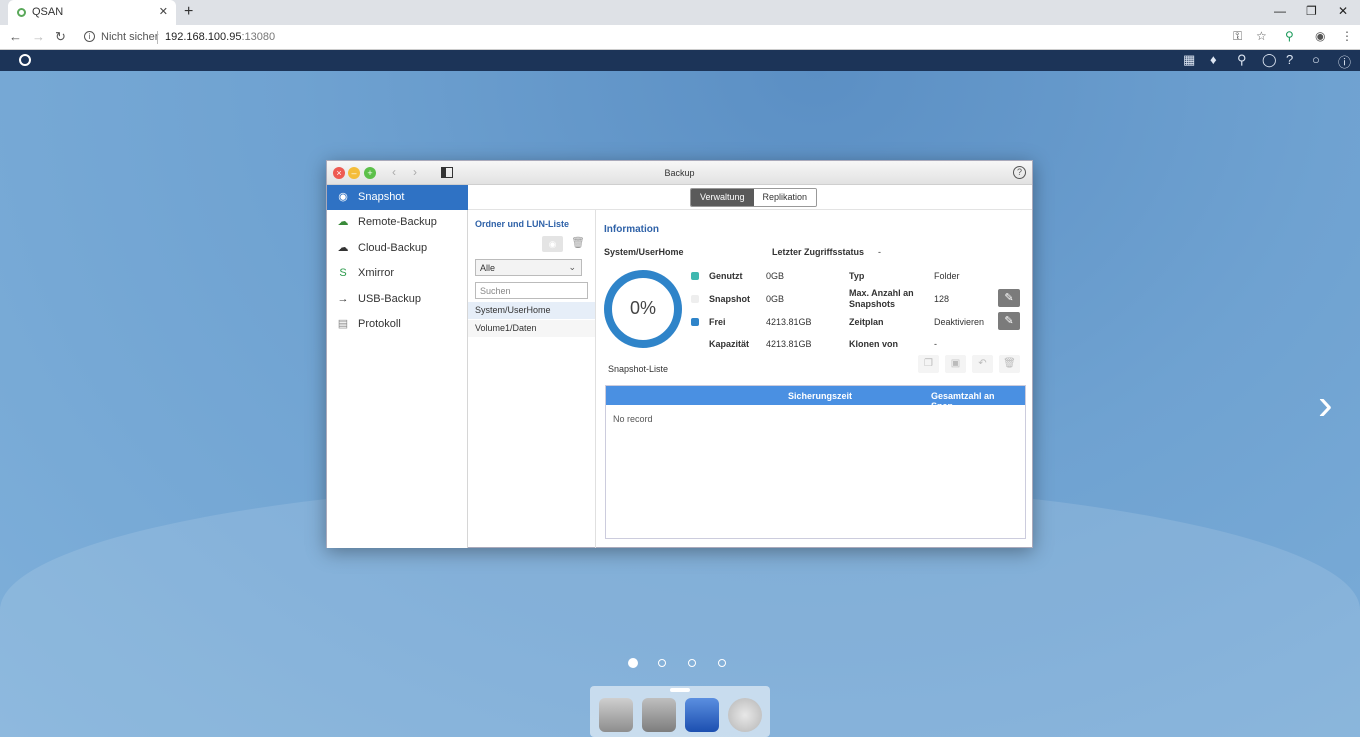 This screenshot has width=1360, height=737. Describe the element at coordinates (1311, 11) in the screenshot. I see `restore-window-icon: ❐` at that location.